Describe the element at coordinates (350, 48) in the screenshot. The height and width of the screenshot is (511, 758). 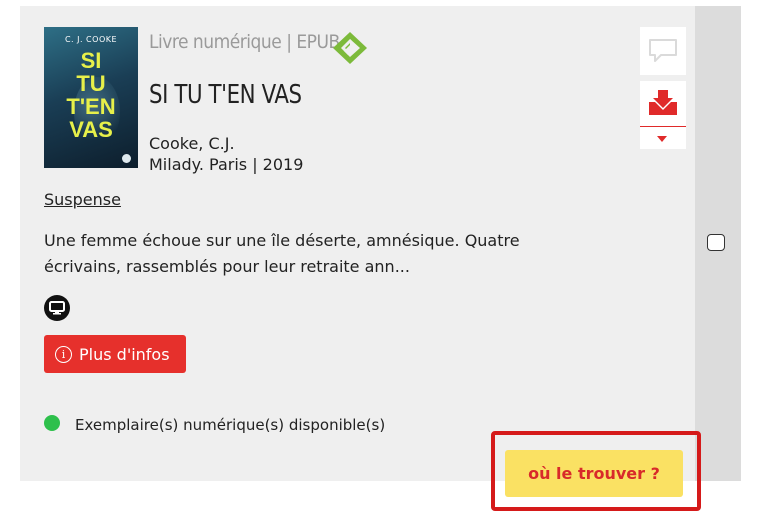
I see `epub-logo-icon` at that location.